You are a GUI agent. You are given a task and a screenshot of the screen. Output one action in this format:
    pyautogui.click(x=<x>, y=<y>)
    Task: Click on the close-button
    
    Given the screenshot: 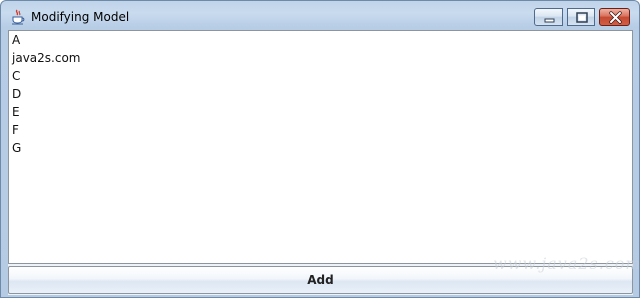 What is the action you would take?
    pyautogui.click(x=614, y=17)
    